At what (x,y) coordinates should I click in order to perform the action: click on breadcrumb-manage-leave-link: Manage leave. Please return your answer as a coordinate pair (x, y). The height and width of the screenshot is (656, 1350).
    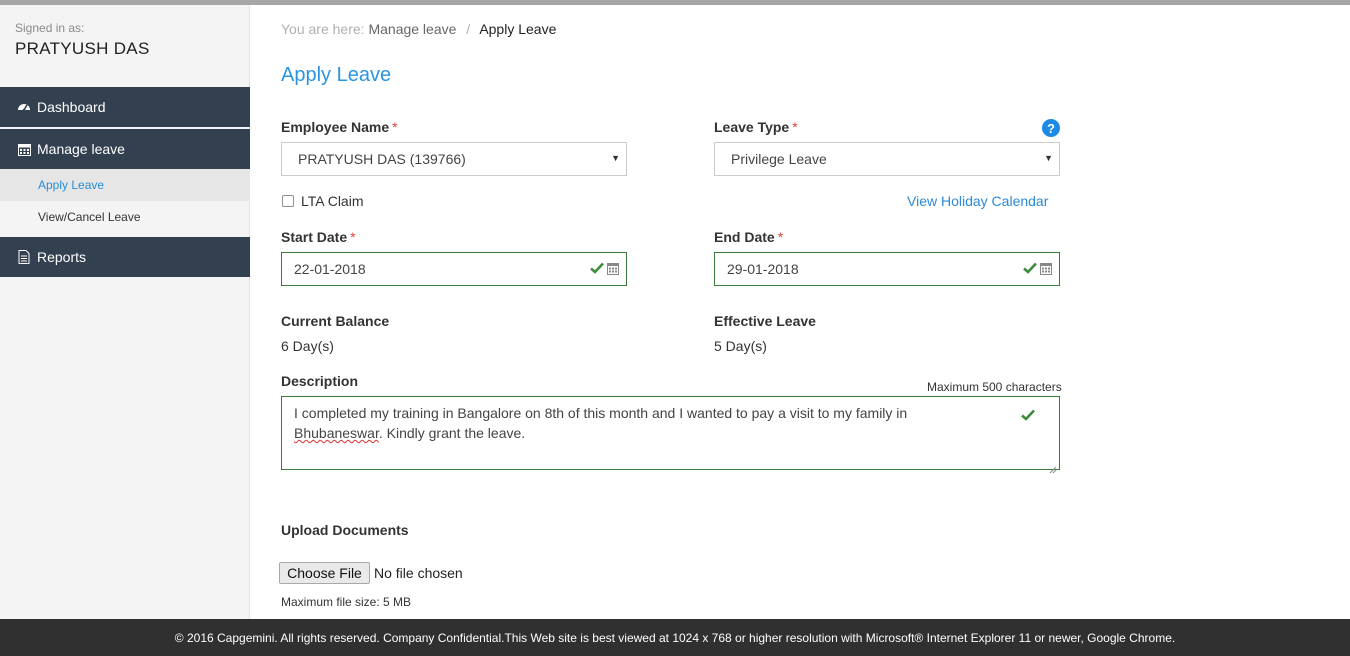
    Looking at the image, I should click on (412, 29).